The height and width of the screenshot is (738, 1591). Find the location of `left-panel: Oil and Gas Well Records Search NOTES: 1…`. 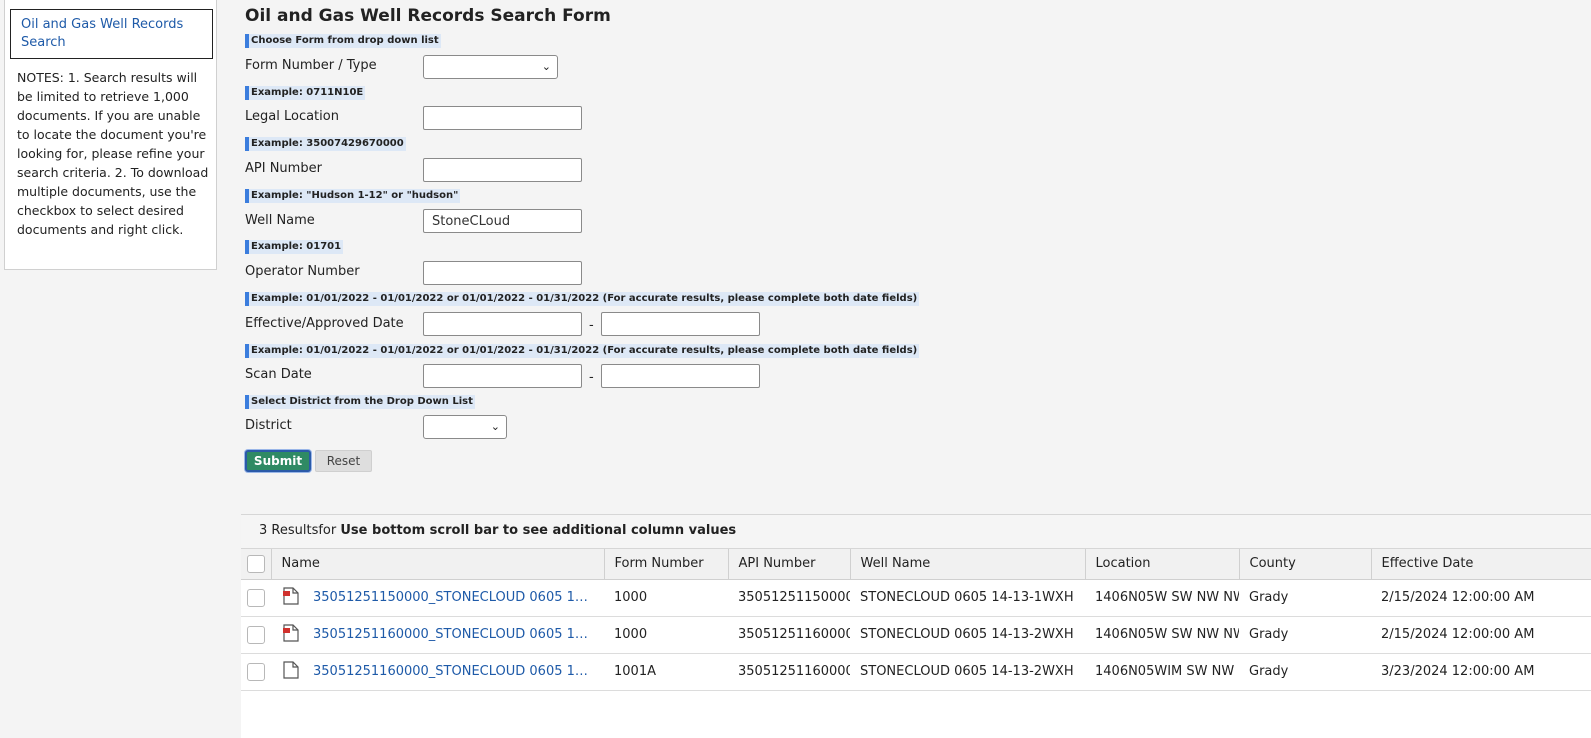

left-panel: Oil and Gas Well Records Search NOTES: 1… is located at coordinates (110, 135).